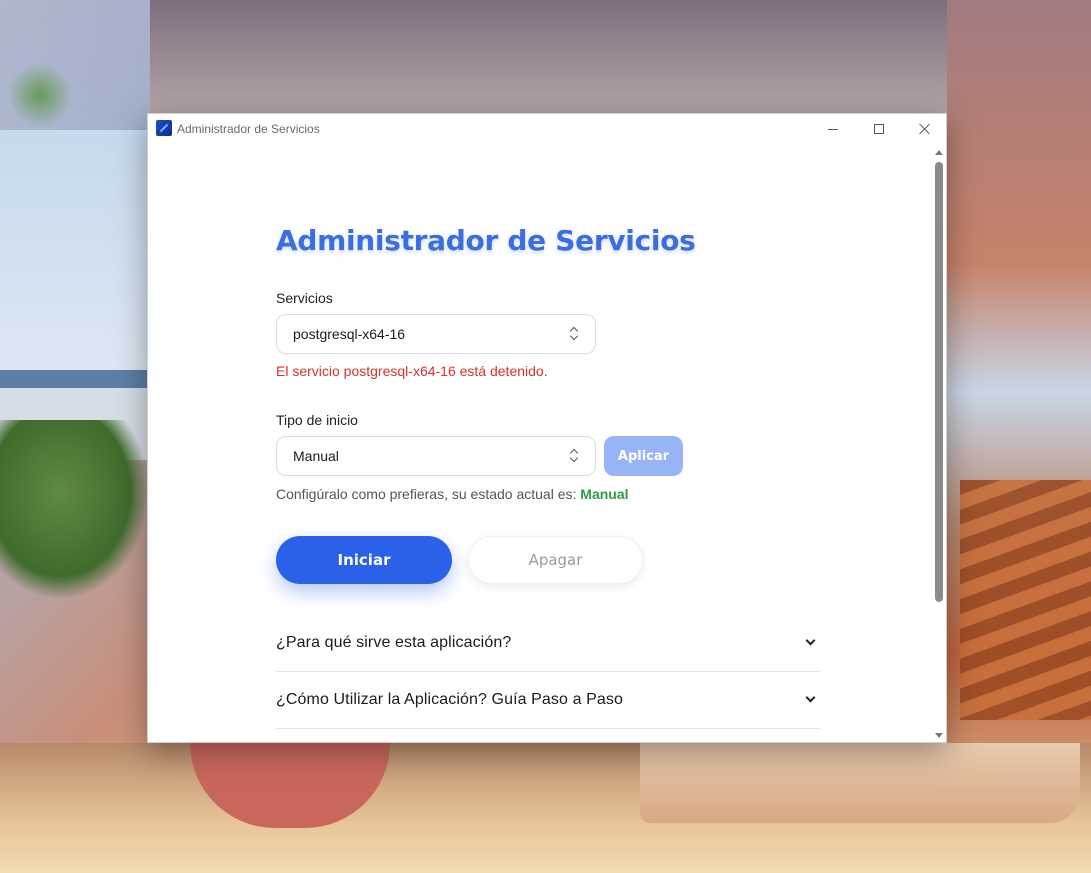 The height and width of the screenshot is (873, 1091). Describe the element at coordinates (555, 560) in the screenshot. I see `stop-service-button: Apagar` at that location.